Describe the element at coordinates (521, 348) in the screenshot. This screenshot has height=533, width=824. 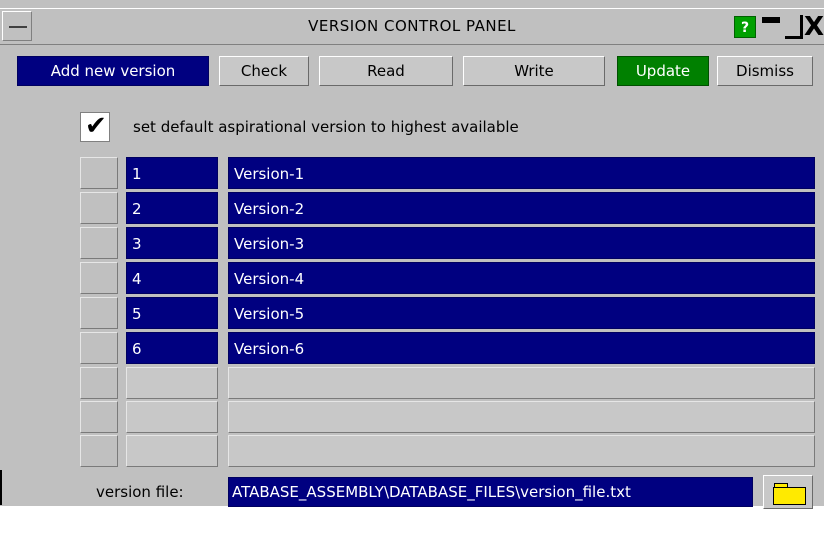
I see `version-name: Version-6` at that location.